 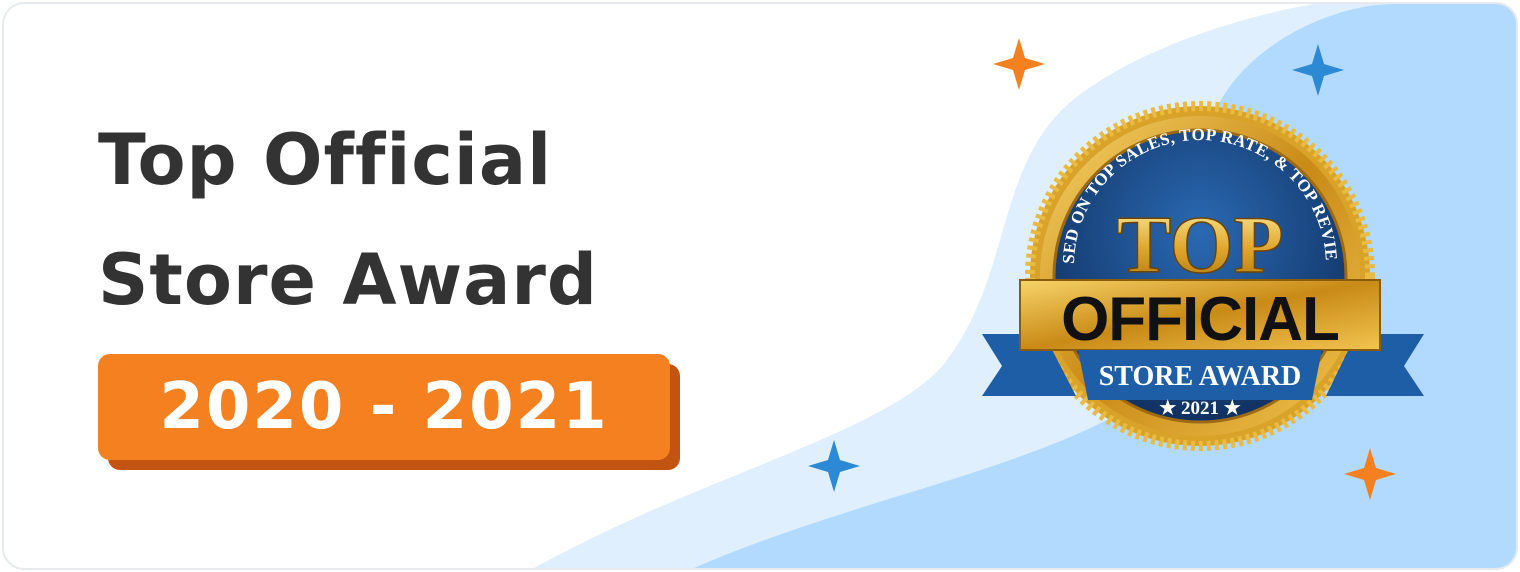 What do you see at coordinates (1200, 319) in the screenshot?
I see `seal-official-text: OFFICIAL` at bounding box center [1200, 319].